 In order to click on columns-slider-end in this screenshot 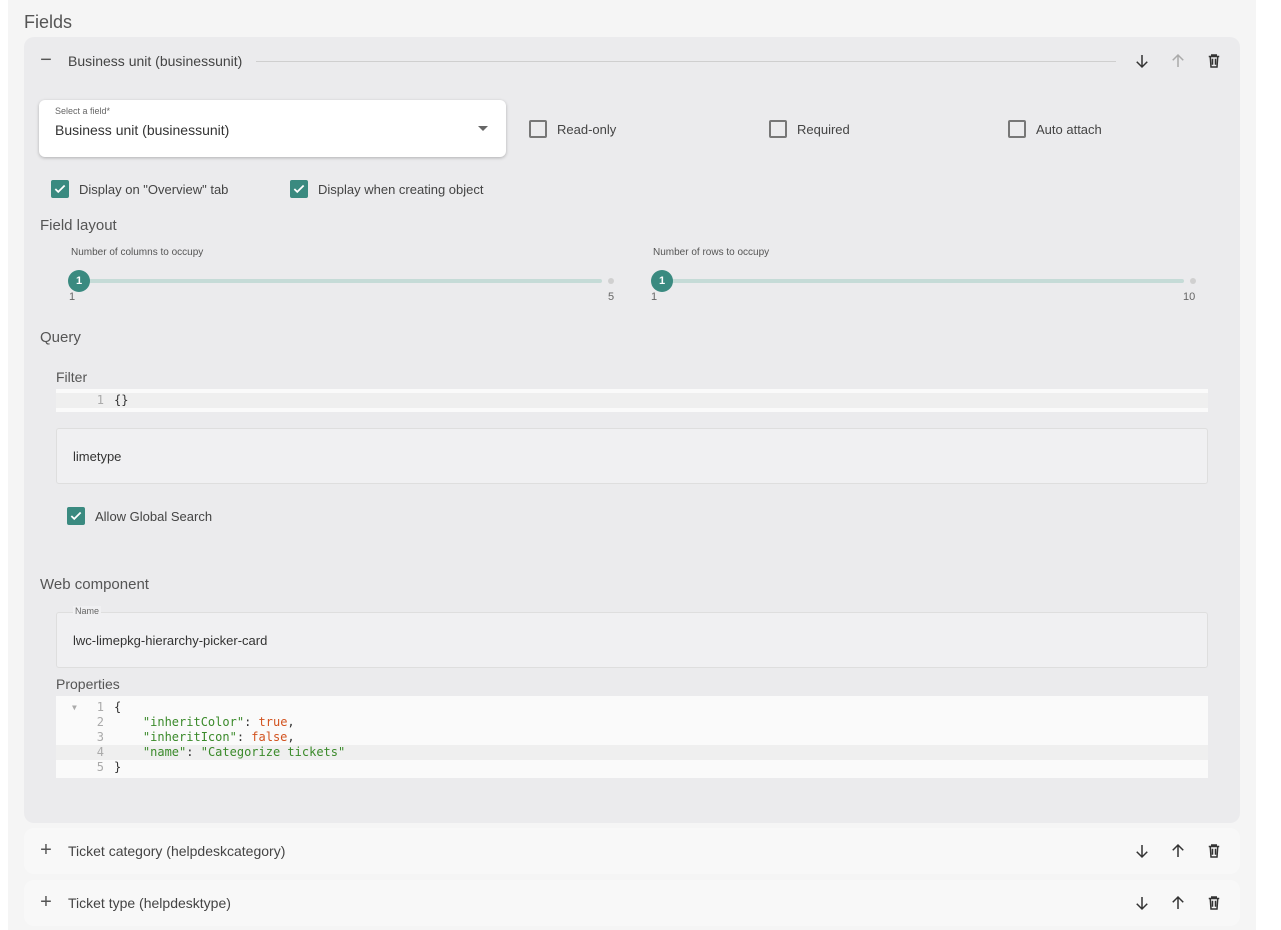, I will do `click(611, 281)`.